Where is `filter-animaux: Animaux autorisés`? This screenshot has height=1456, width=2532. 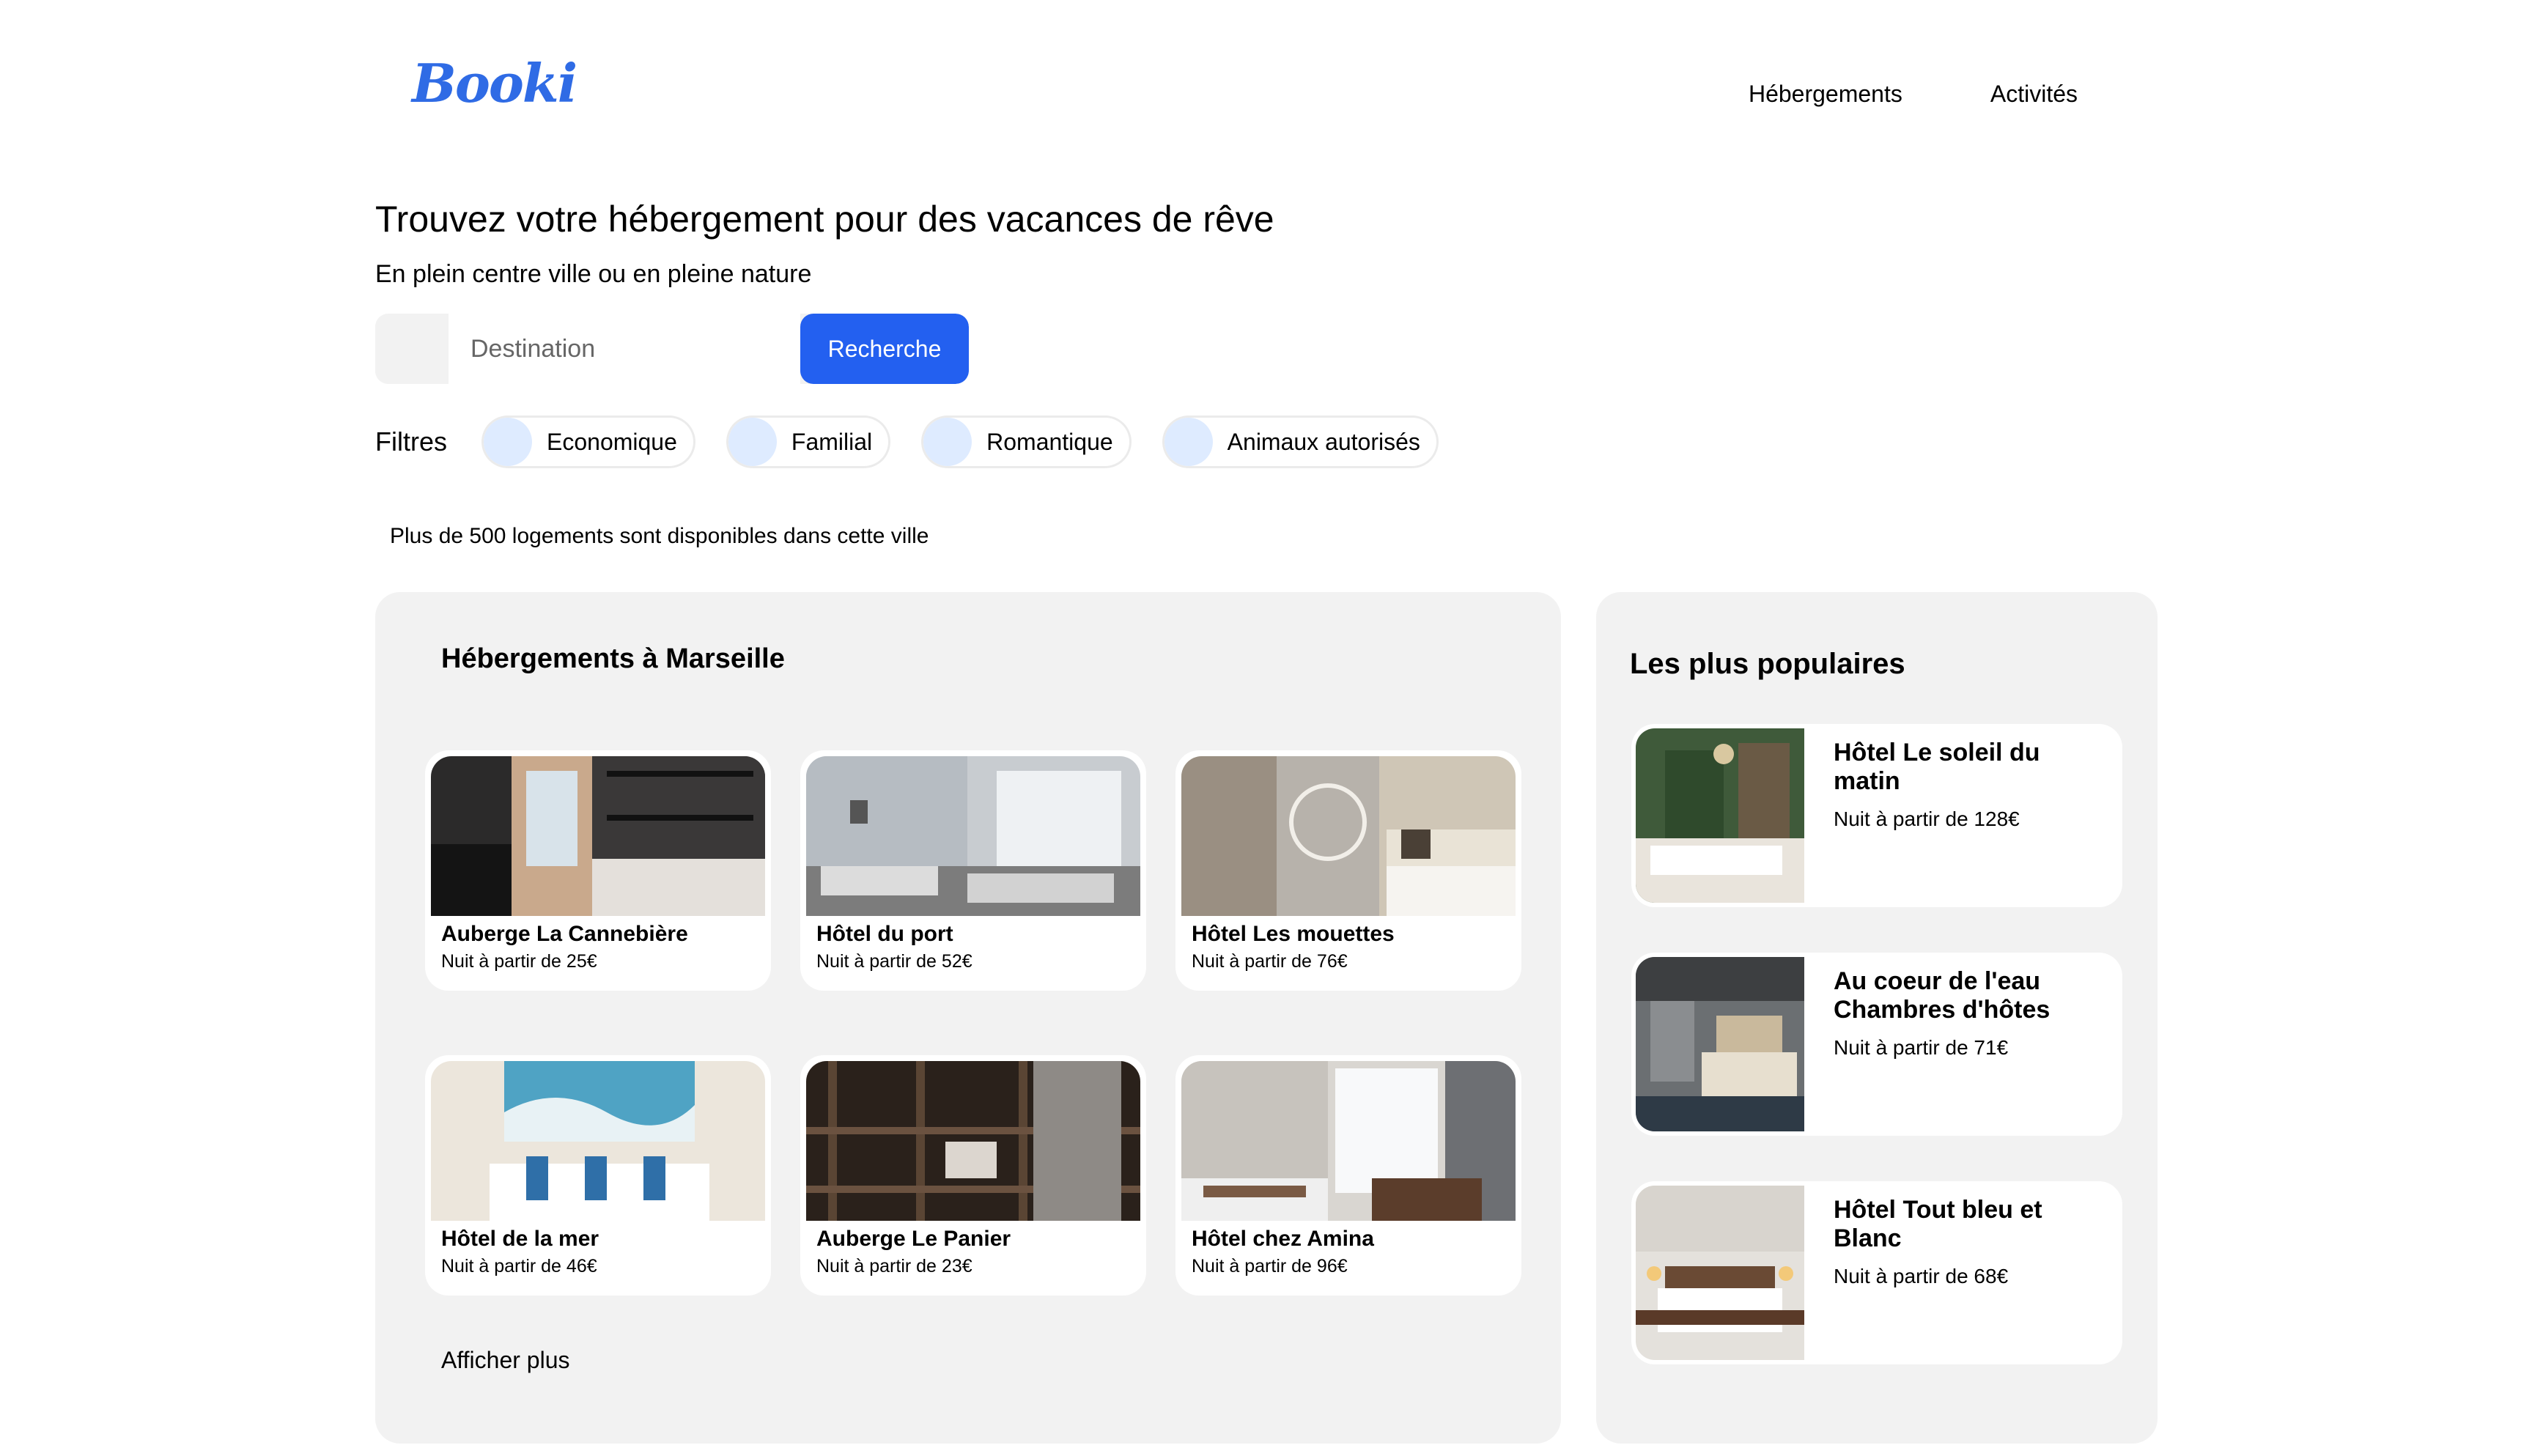
filter-animaux: Animaux autorisés is located at coordinates (1300, 442).